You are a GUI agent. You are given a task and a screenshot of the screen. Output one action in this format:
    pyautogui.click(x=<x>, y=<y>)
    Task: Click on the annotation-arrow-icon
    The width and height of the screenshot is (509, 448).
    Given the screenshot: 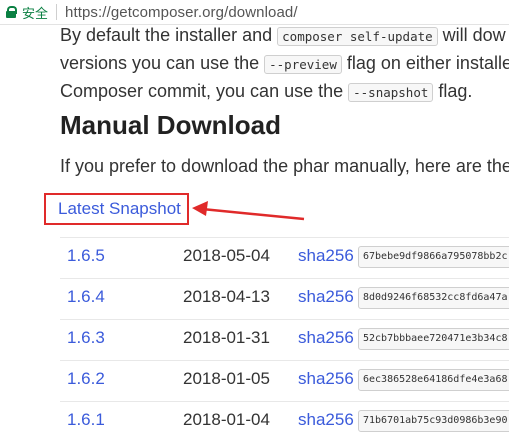 What is the action you would take?
    pyautogui.click(x=248, y=211)
    